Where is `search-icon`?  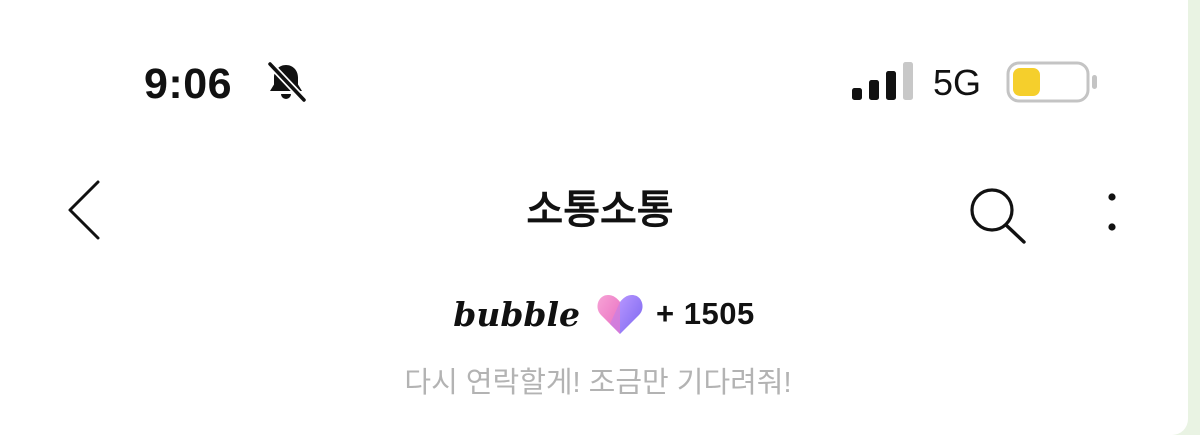 search-icon is located at coordinates (998, 216).